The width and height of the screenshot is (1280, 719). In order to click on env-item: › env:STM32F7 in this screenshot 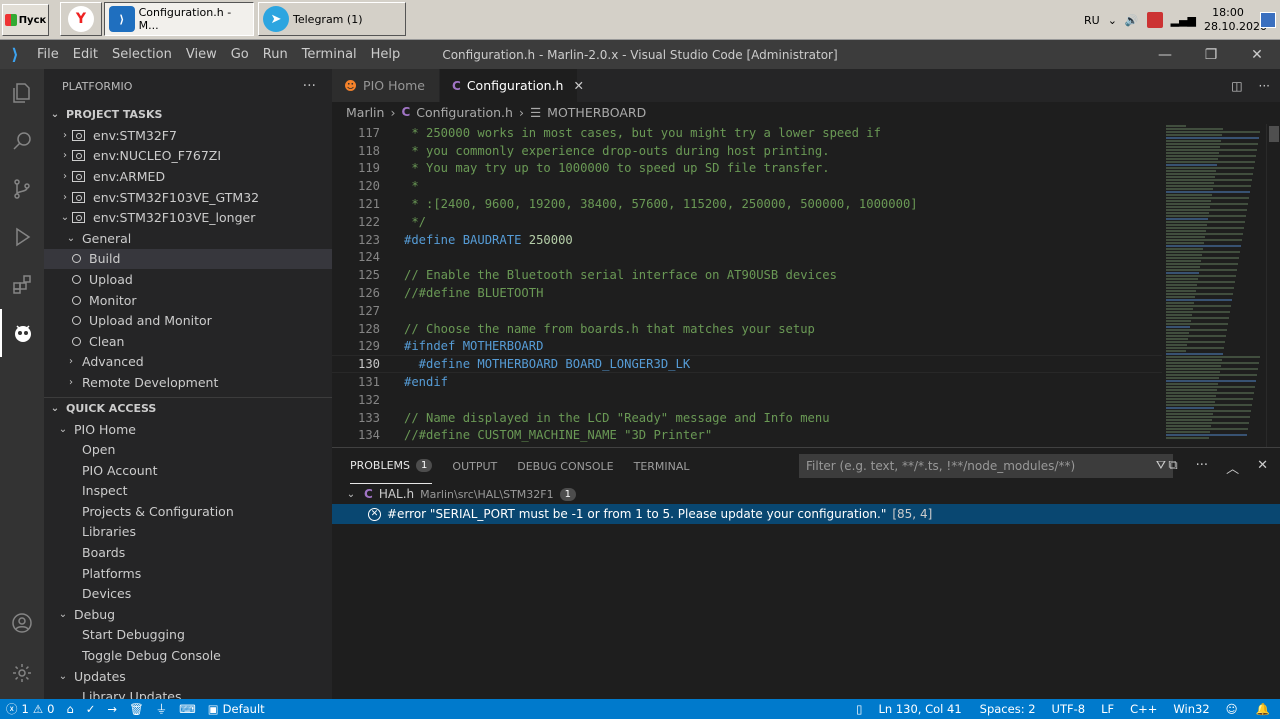, I will do `click(188, 135)`.